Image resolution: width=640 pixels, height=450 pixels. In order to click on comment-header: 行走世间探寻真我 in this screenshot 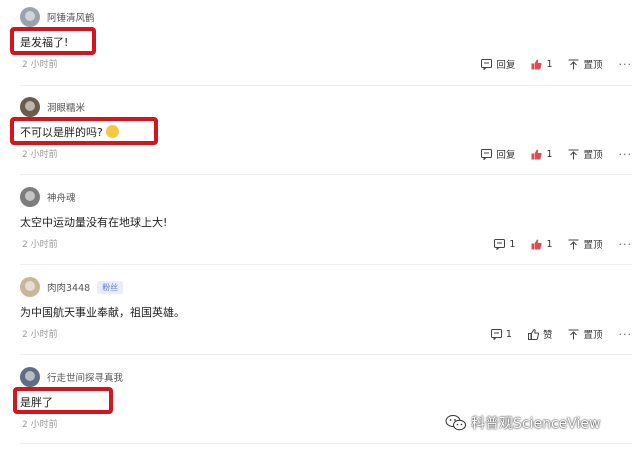, I will do `click(71, 377)`.